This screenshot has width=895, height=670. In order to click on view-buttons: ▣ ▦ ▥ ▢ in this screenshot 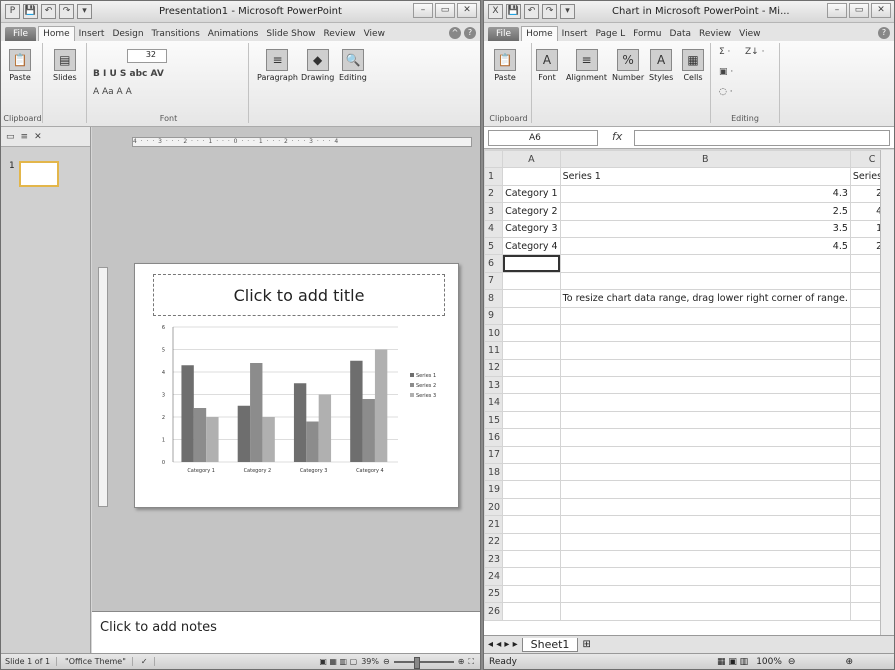, I will do `click(338, 661)`.